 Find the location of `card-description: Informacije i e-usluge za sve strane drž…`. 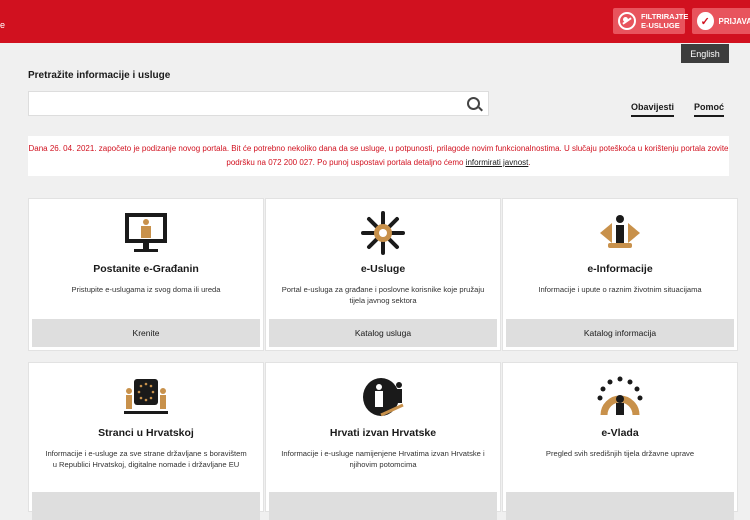

card-description: Informacije i e-usluge za sve strane drž… is located at coordinates (146, 459).